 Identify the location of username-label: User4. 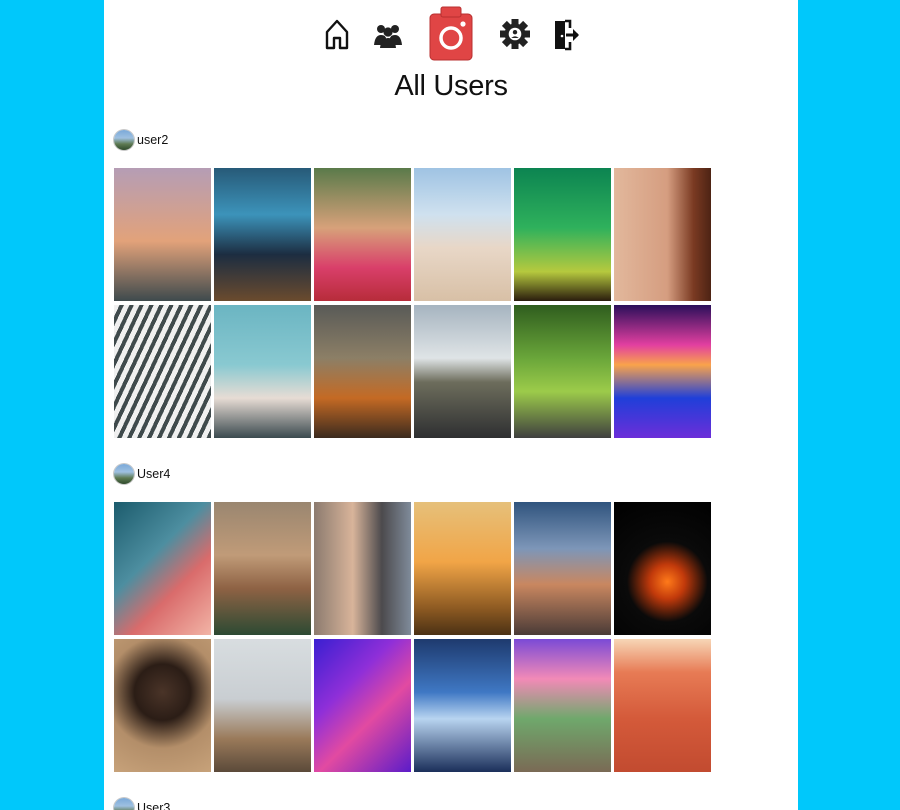
(154, 474).